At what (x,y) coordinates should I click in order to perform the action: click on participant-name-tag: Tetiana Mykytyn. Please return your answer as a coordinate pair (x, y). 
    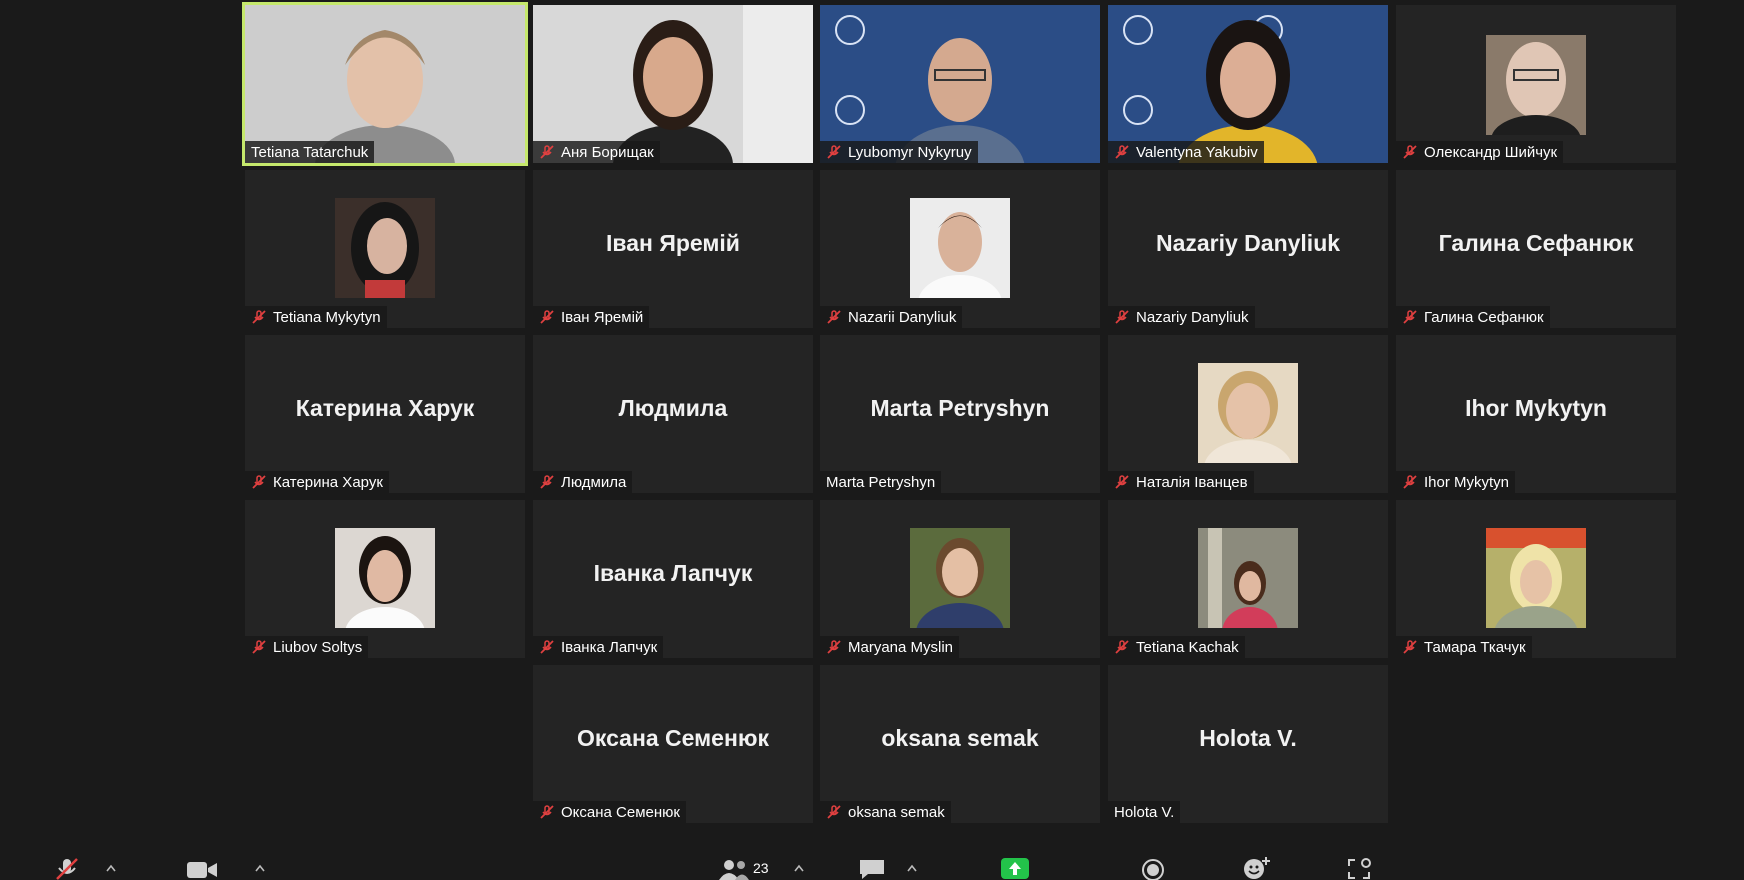
    Looking at the image, I should click on (316, 317).